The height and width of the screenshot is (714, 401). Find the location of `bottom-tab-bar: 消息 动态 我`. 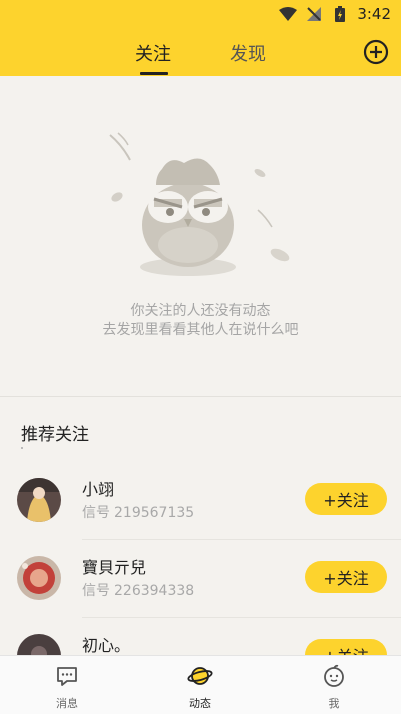

bottom-tab-bar: 消息 动态 我 is located at coordinates (200, 684).